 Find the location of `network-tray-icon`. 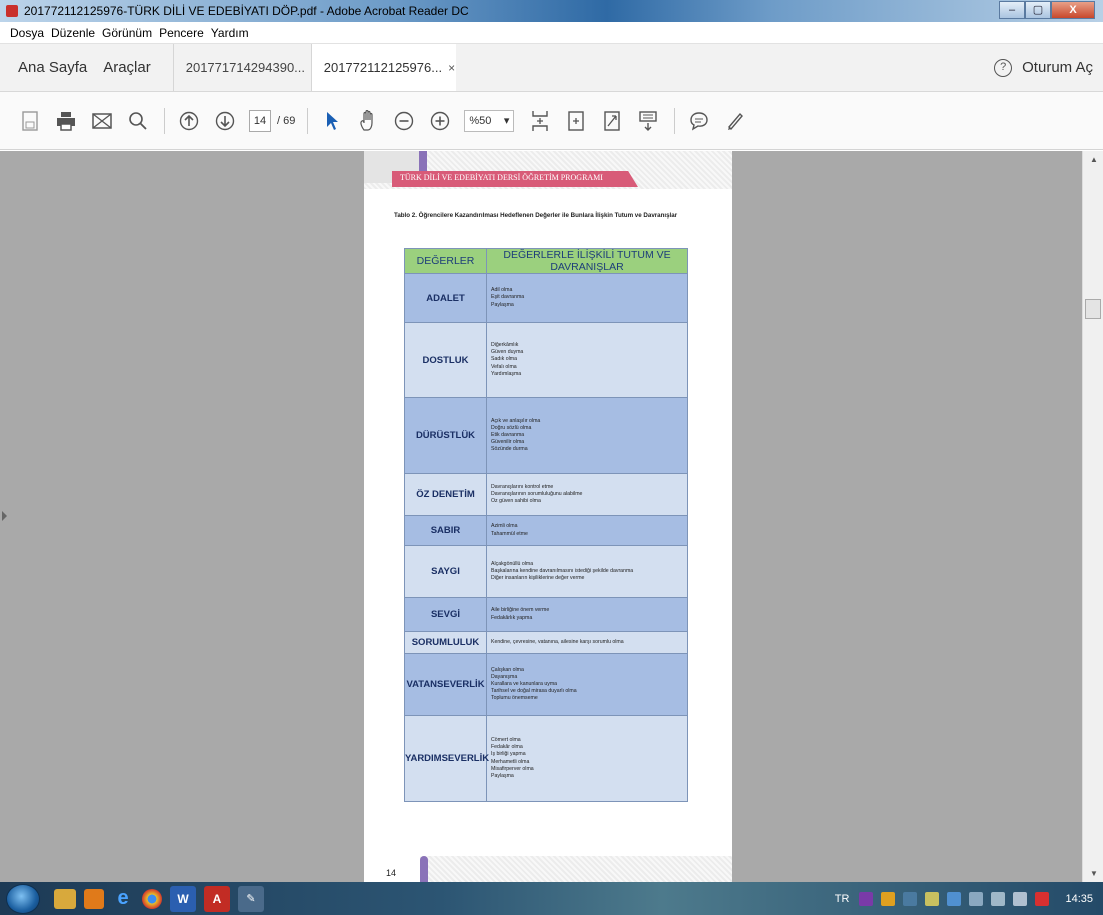

network-tray-icon is located at coordinates (910, 898).